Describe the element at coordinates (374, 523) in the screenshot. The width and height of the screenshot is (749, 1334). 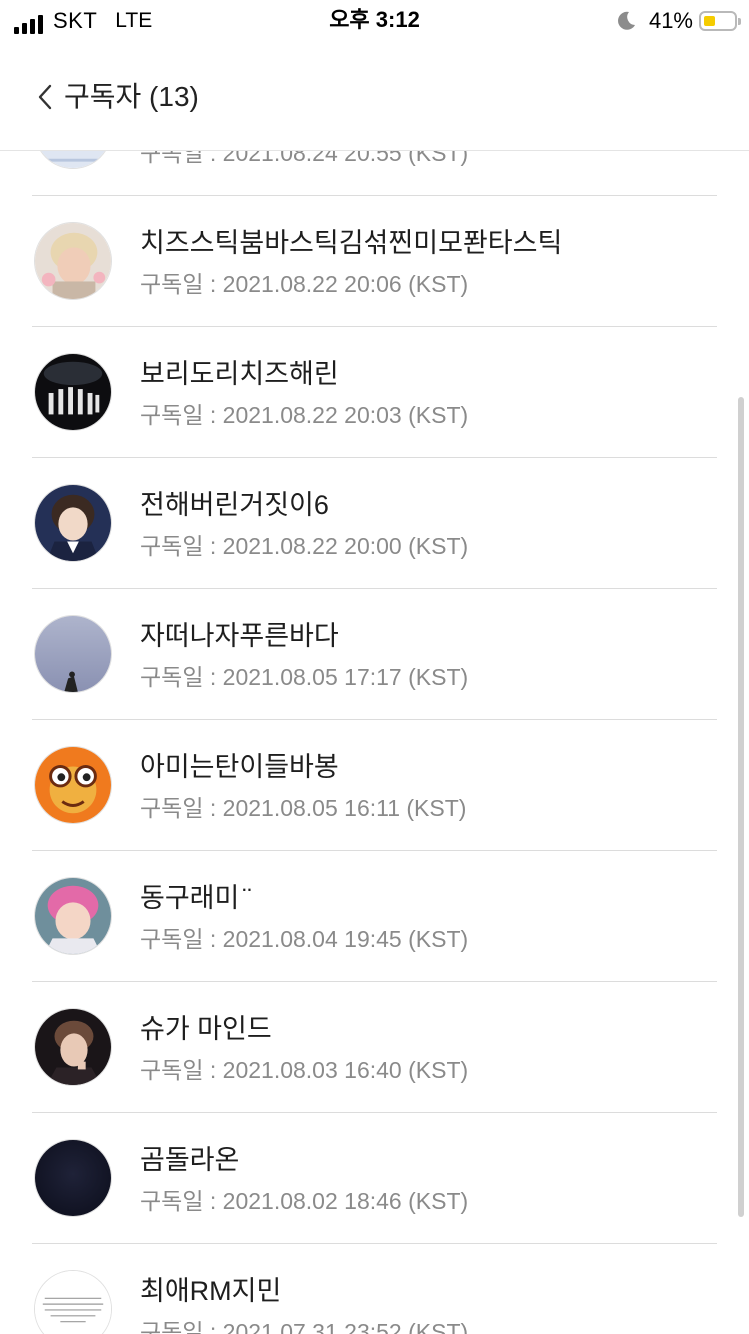
I see `subscriber-row: 전해버린거짓이6 구독일 : 2021.08.22 20:00 (KST)` at that location.